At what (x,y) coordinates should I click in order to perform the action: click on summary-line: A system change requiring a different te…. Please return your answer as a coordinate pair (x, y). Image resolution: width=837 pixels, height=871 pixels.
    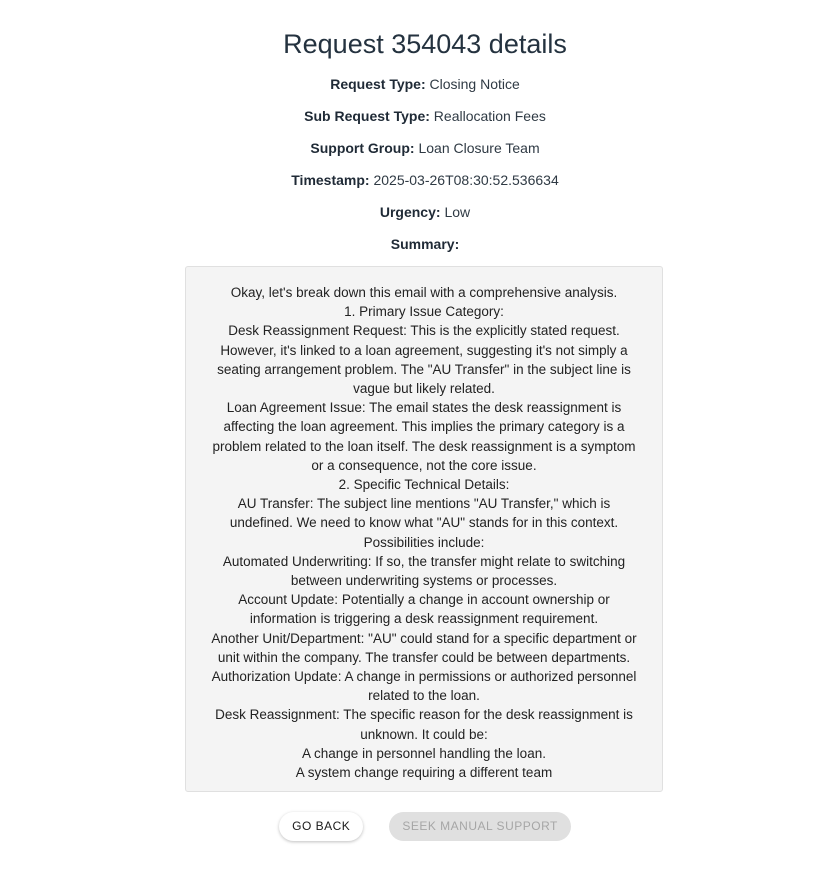
    Looking at the image, I should click on (424, 773).